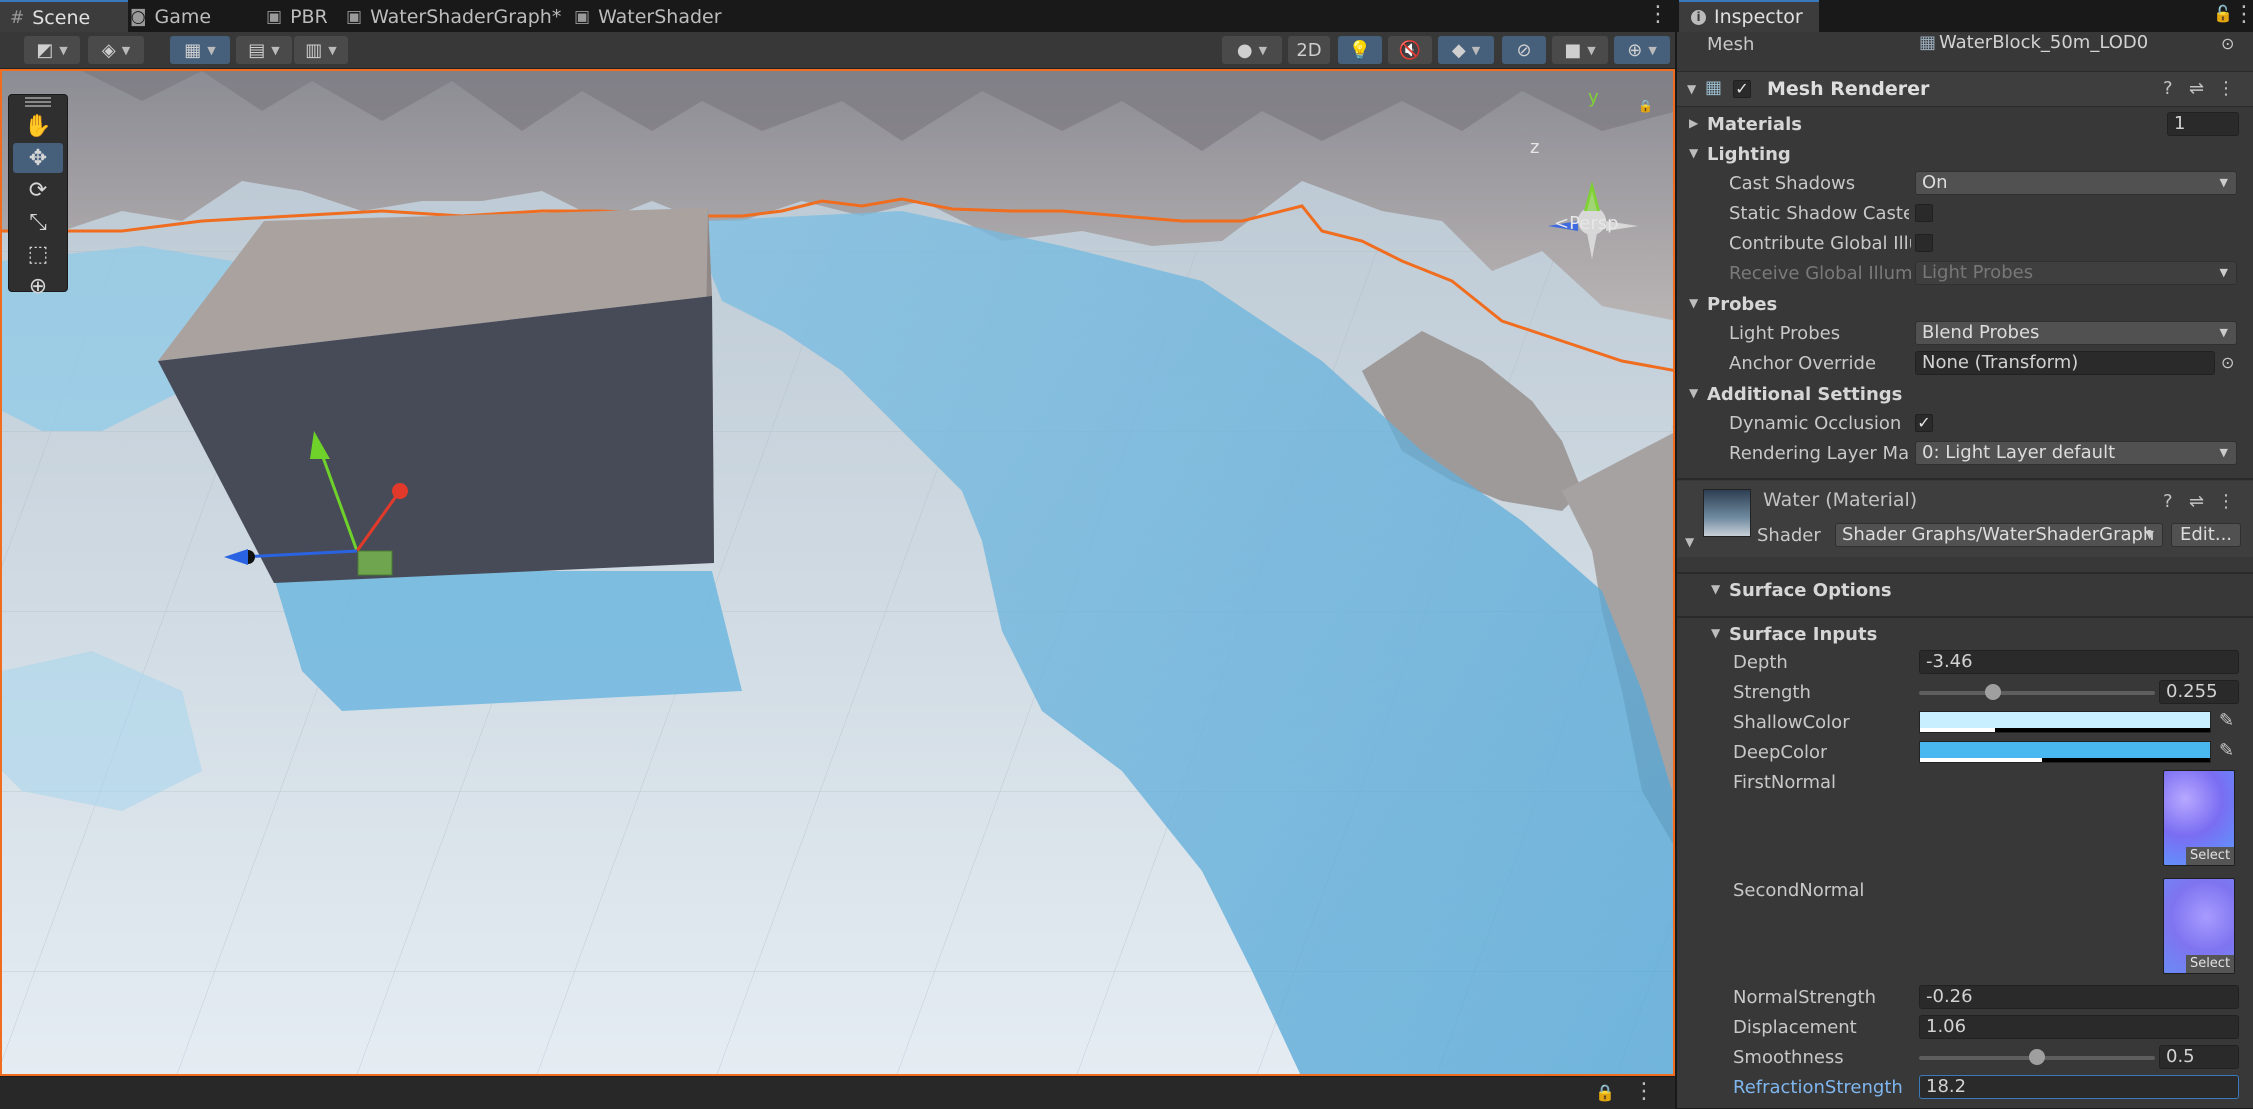  What do you see at coordinates (1965, 304) in the screenshot?
I see `probes-row: ▼ Probes` at bounding box center [1965, 304].